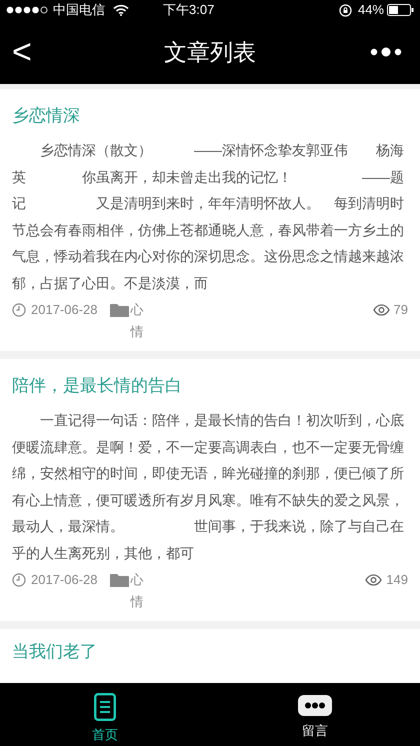 This screenshot has height=746, width=420. I want to click on signal-icon, so click(28, 10).